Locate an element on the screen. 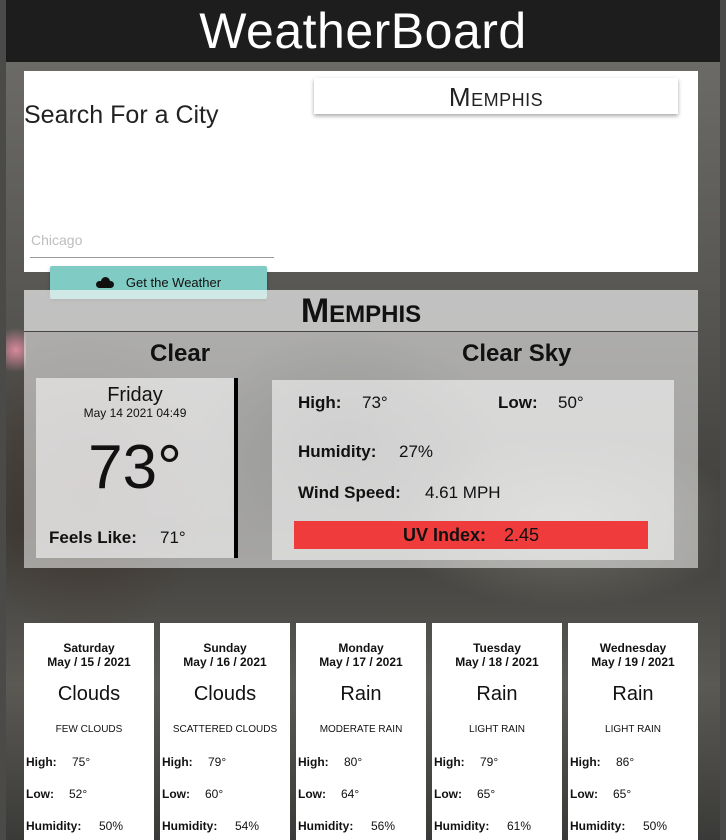 This screenshot has height=840, width=726. forecast-day: Tuesday is located at coordinates (497, 648).